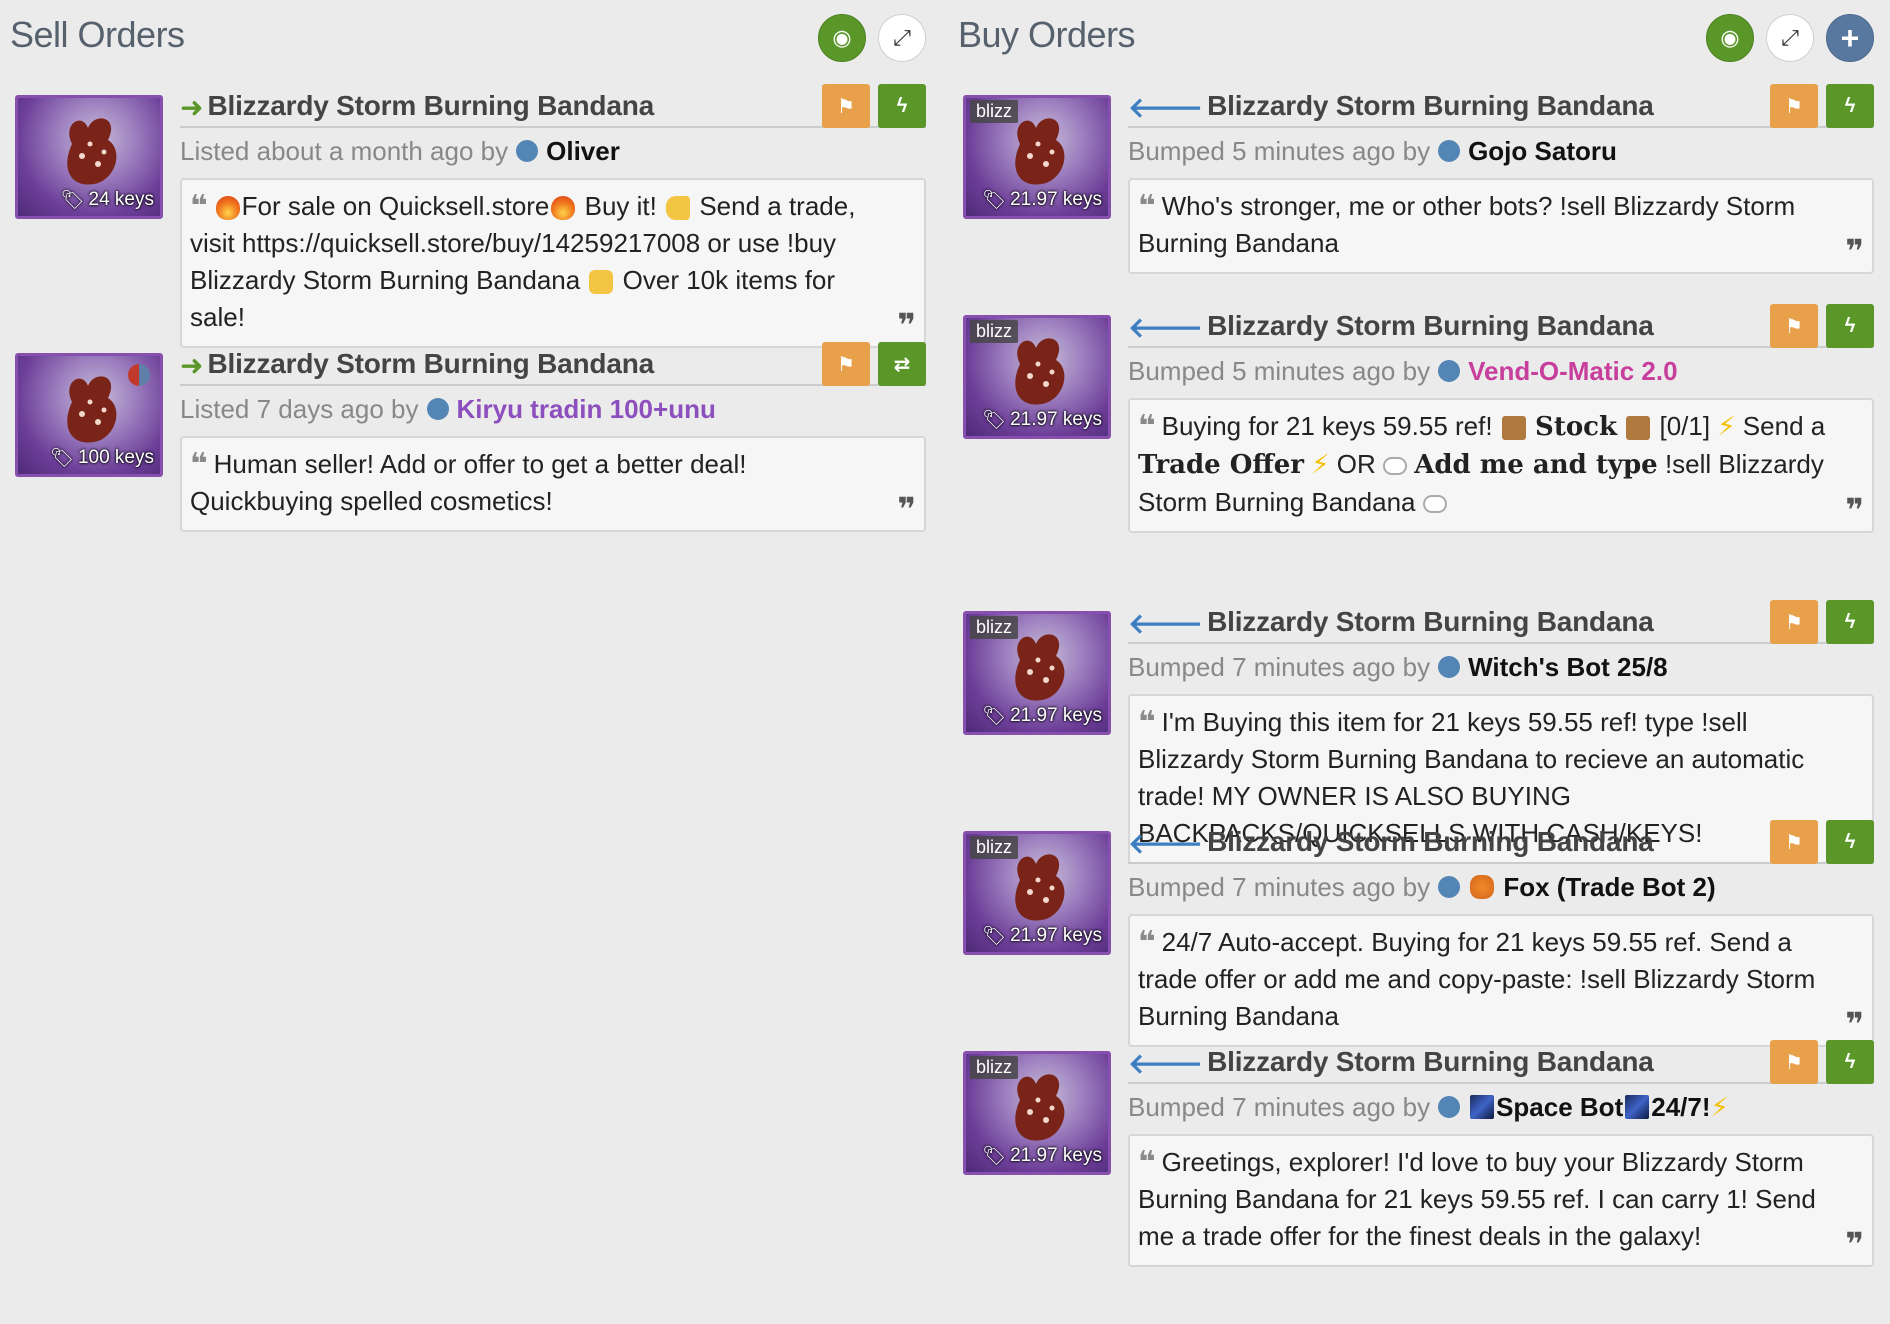 This screenshot has width=1890, height=1324. Describe the element at coordinates (1573, 371) in the screenshot. I see `user-link: Vend-O-Matic 2.0` at that location.